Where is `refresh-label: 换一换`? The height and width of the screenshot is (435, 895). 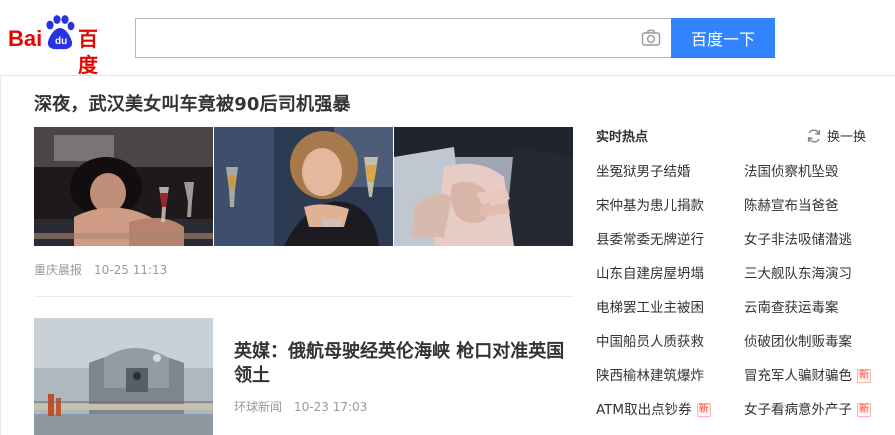 refresh-label: 换一换 is located at coordinates (847, 137).